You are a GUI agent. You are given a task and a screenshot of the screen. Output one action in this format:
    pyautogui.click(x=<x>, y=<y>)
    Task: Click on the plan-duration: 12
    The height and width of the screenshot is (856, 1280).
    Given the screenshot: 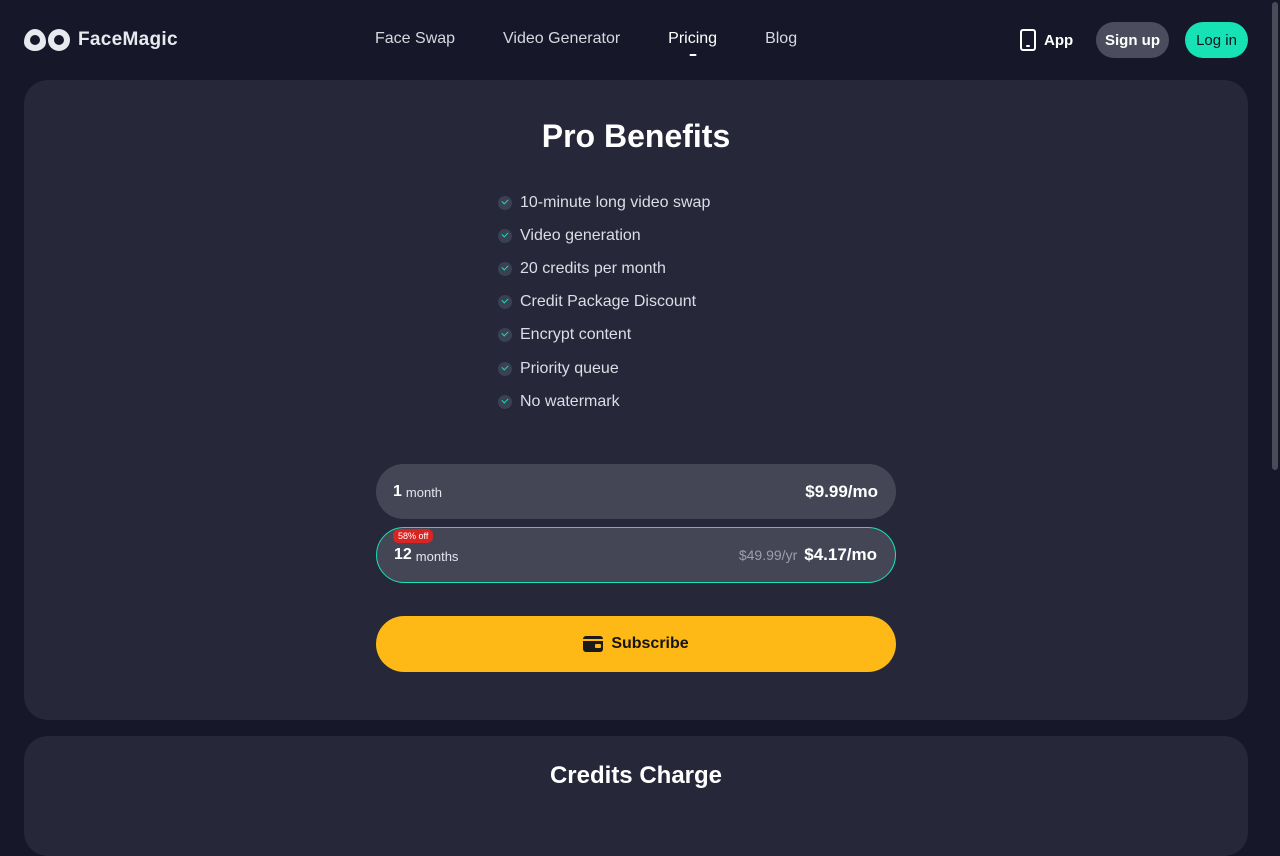 What is the action you would take?
    pyautogui.click(x=403, y=554)
    